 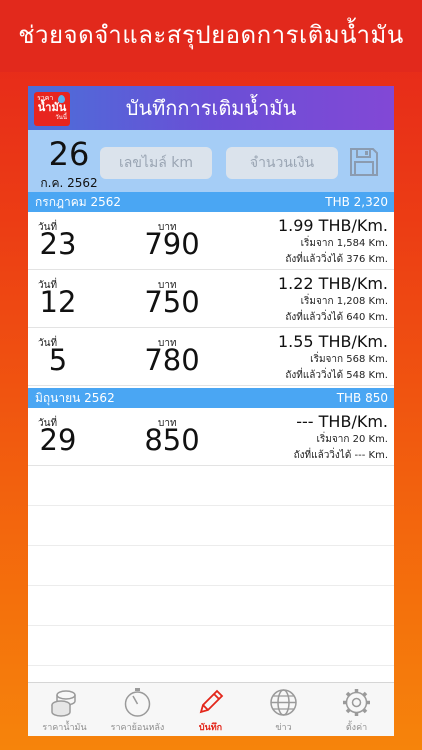 I want to click on tab-record: บันทึก, so click(x=210, y=709).